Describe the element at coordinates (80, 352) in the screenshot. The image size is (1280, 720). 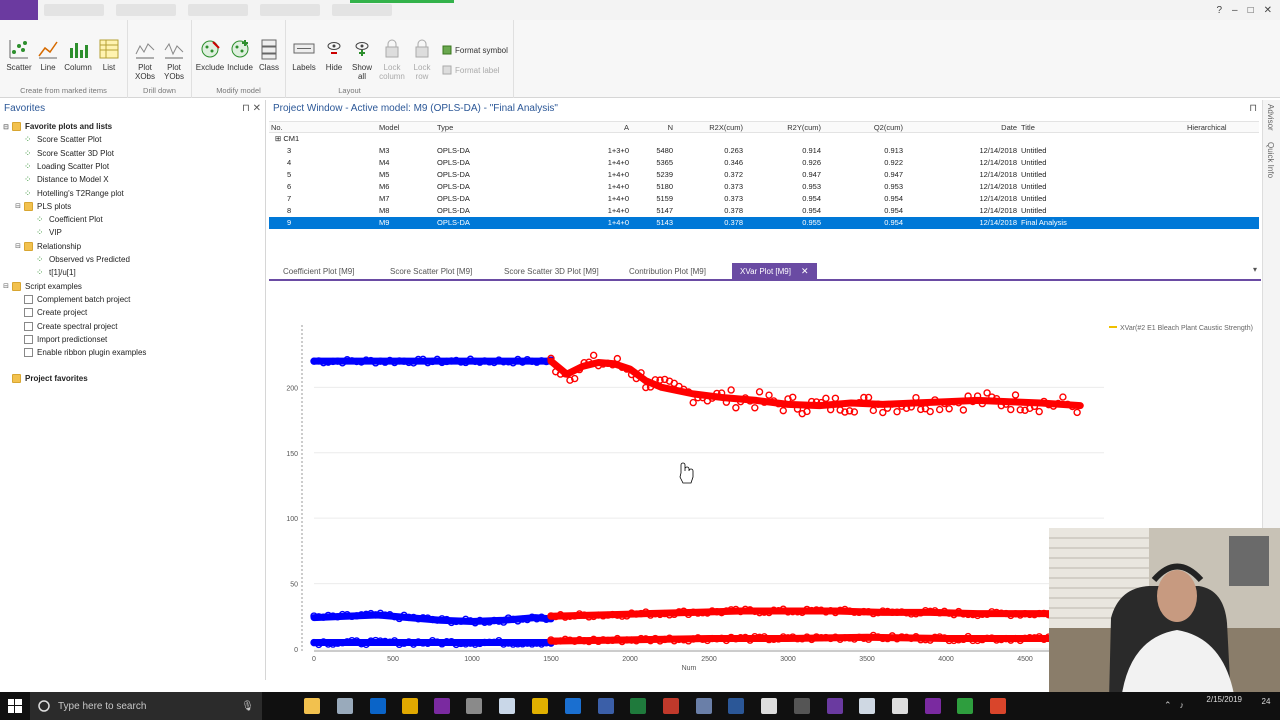
I see `favorites-item: Enable ribbon plugin examples` at that location.